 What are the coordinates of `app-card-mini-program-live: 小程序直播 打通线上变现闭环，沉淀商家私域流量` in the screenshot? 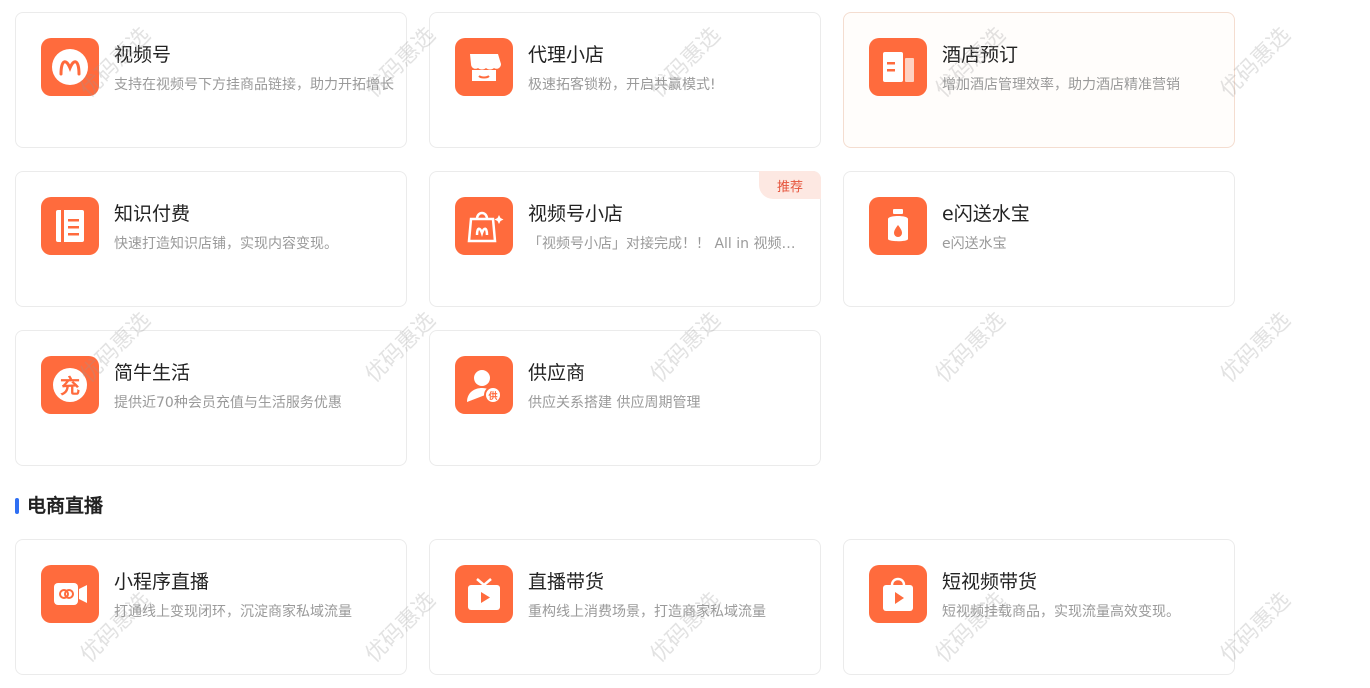 It's located at (211, 607).